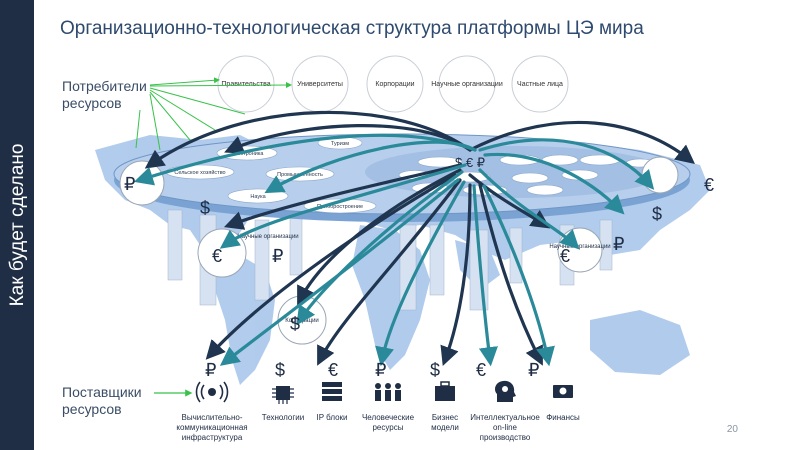 The width and height of the screenshot is (800, 450). What do you see at coordinates (212, 392) in the screenshot?
I see `antenna-icon` at bounding box center [212, 392].